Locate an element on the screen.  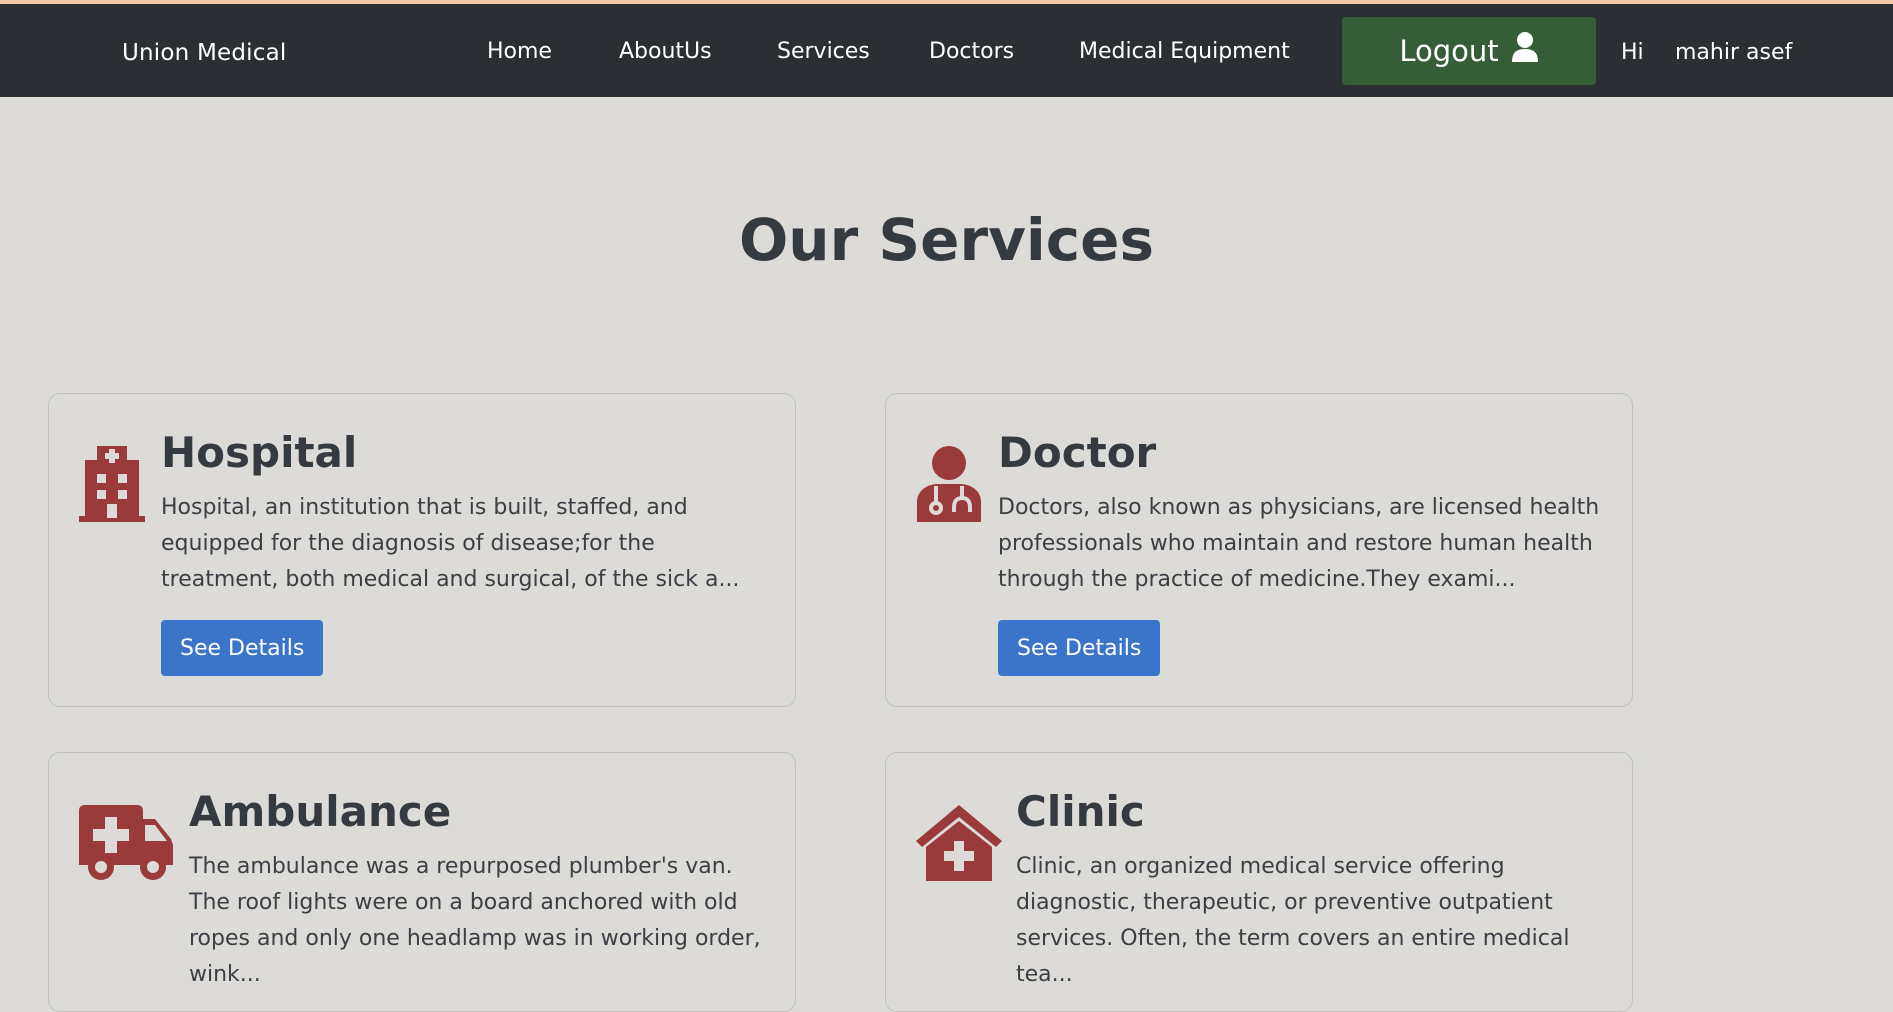
service-title: Hospital is located at coordinates (259, 452).